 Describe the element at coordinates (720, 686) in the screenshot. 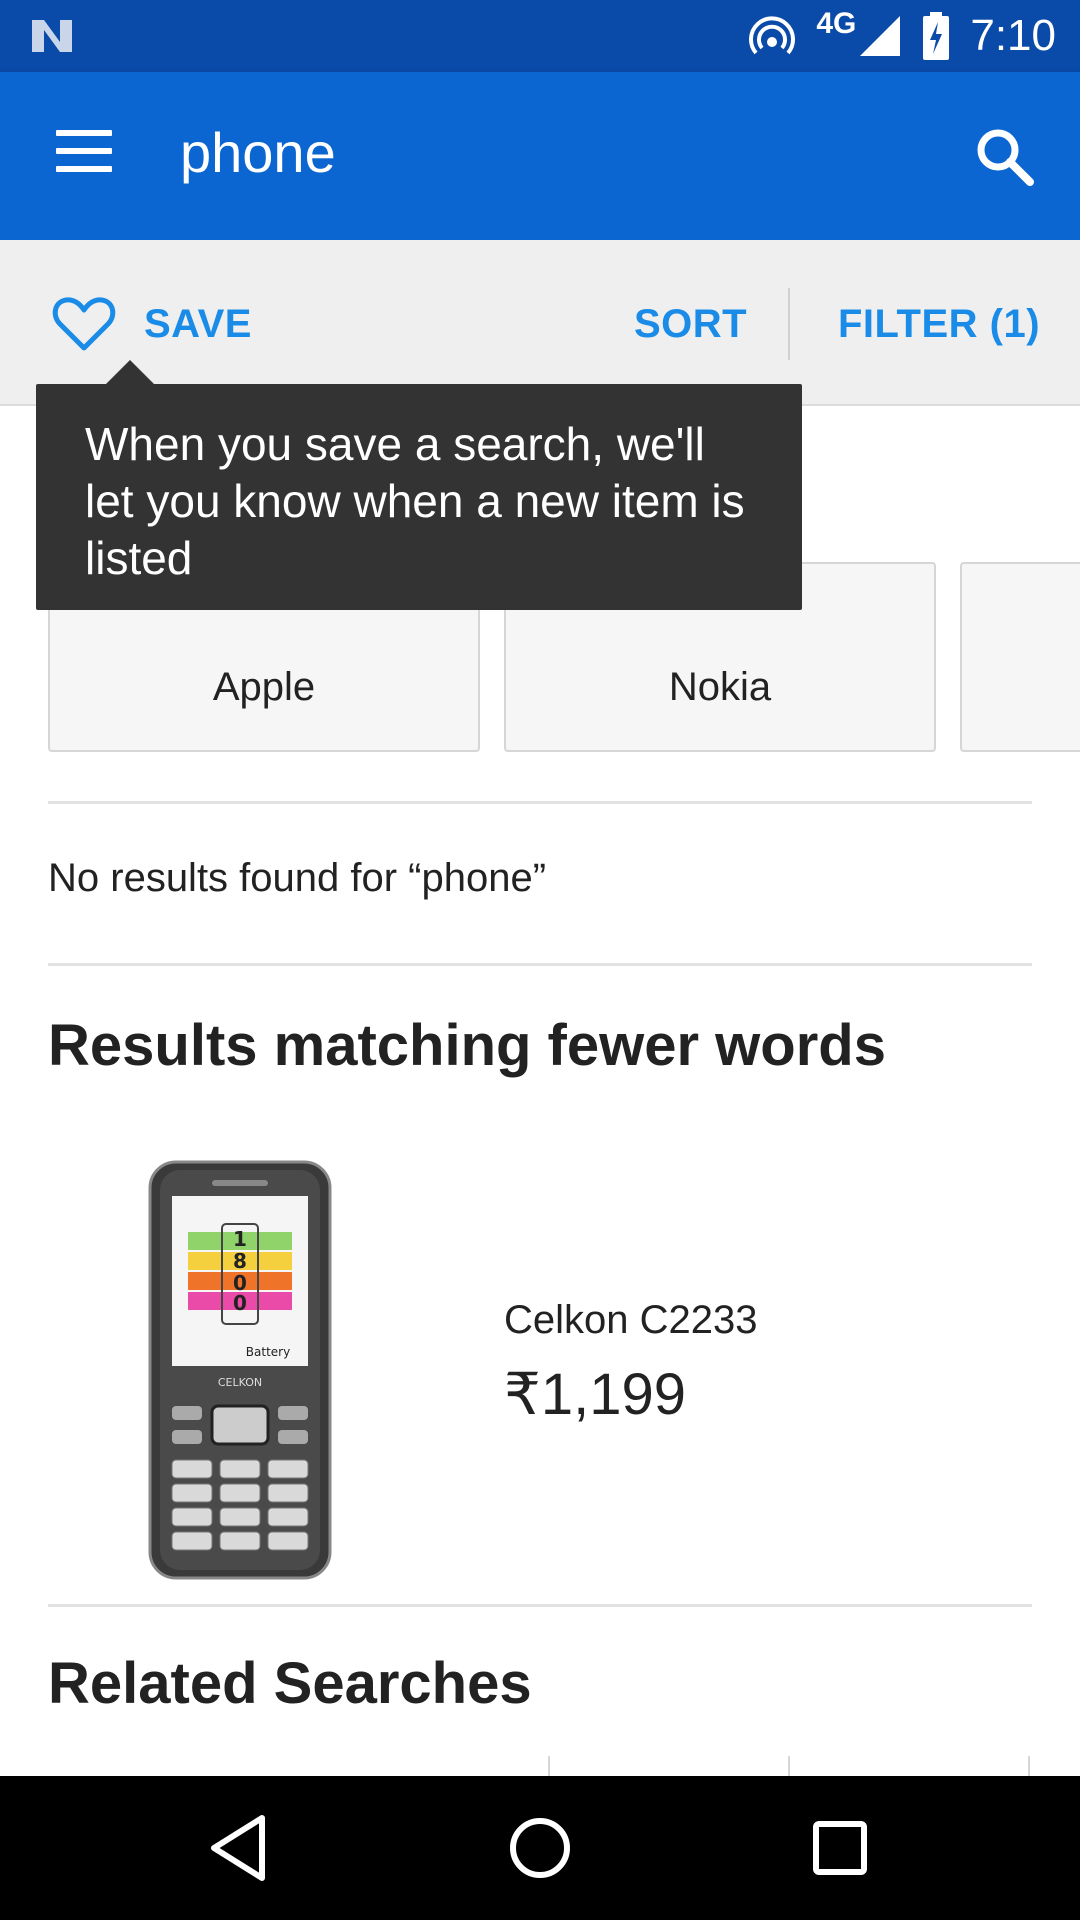

I see `brand-chip-label: Nokia` at that location.